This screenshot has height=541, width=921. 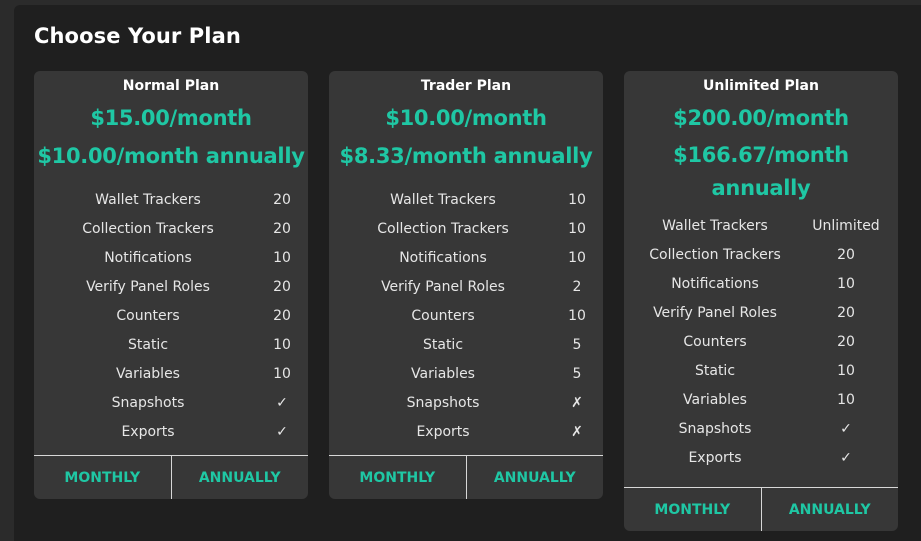 What do you see at coordinates (761, 86) in the screenshot?
I see `plan-name: Unlimited Plan` at bounding box center [761, 86].